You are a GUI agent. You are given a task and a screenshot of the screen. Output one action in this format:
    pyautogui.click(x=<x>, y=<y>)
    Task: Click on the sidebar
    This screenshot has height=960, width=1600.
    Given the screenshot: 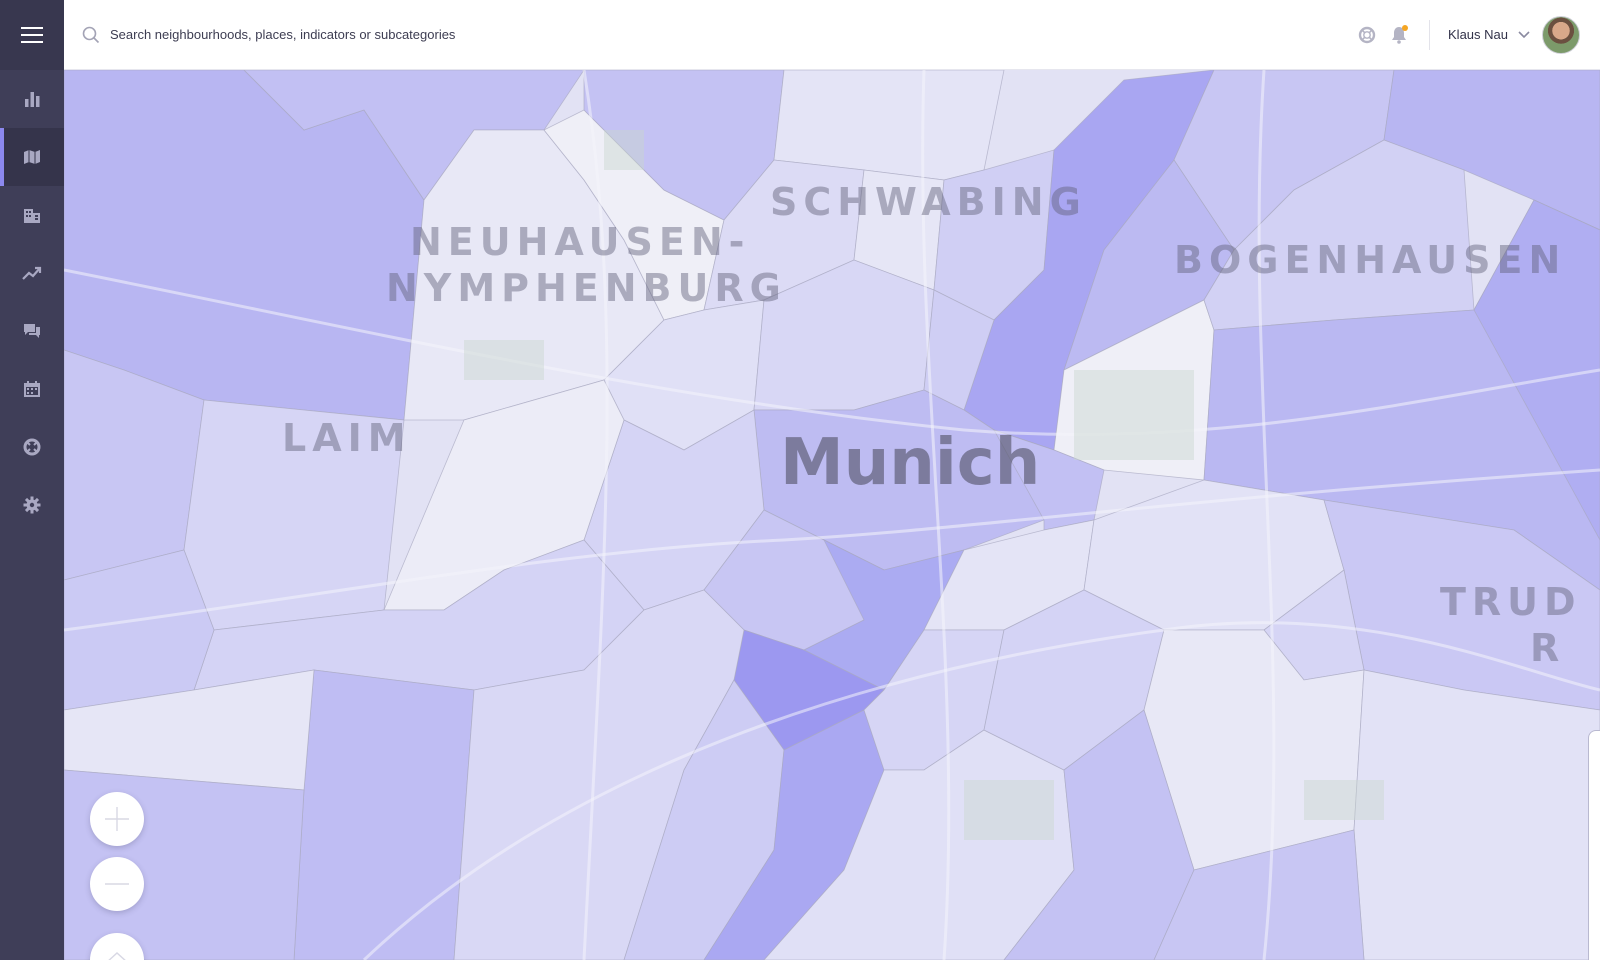 What is the action you would take?
    pyautogui.click(x=32, y=480)
    